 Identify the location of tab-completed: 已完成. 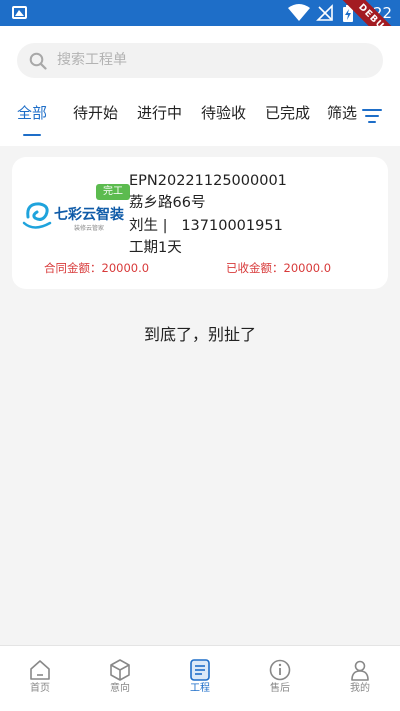
(287, 113).